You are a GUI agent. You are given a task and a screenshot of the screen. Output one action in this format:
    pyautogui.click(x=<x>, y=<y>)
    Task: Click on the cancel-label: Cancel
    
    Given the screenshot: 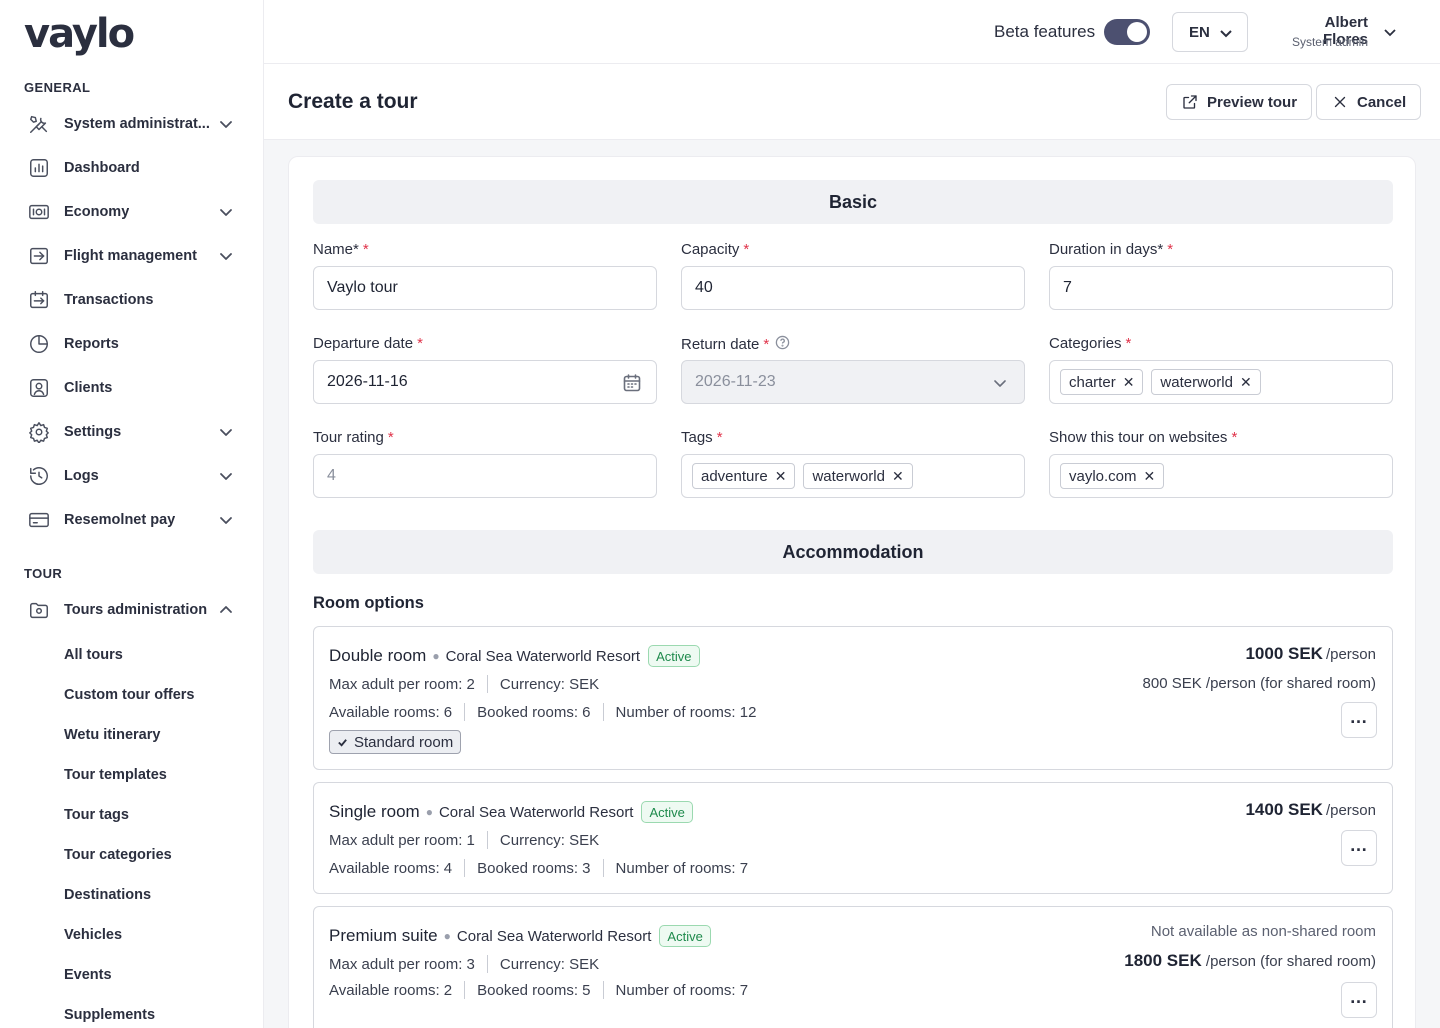 What is the action you would take?
    pyautogui.click(x=1382, y=102)
    